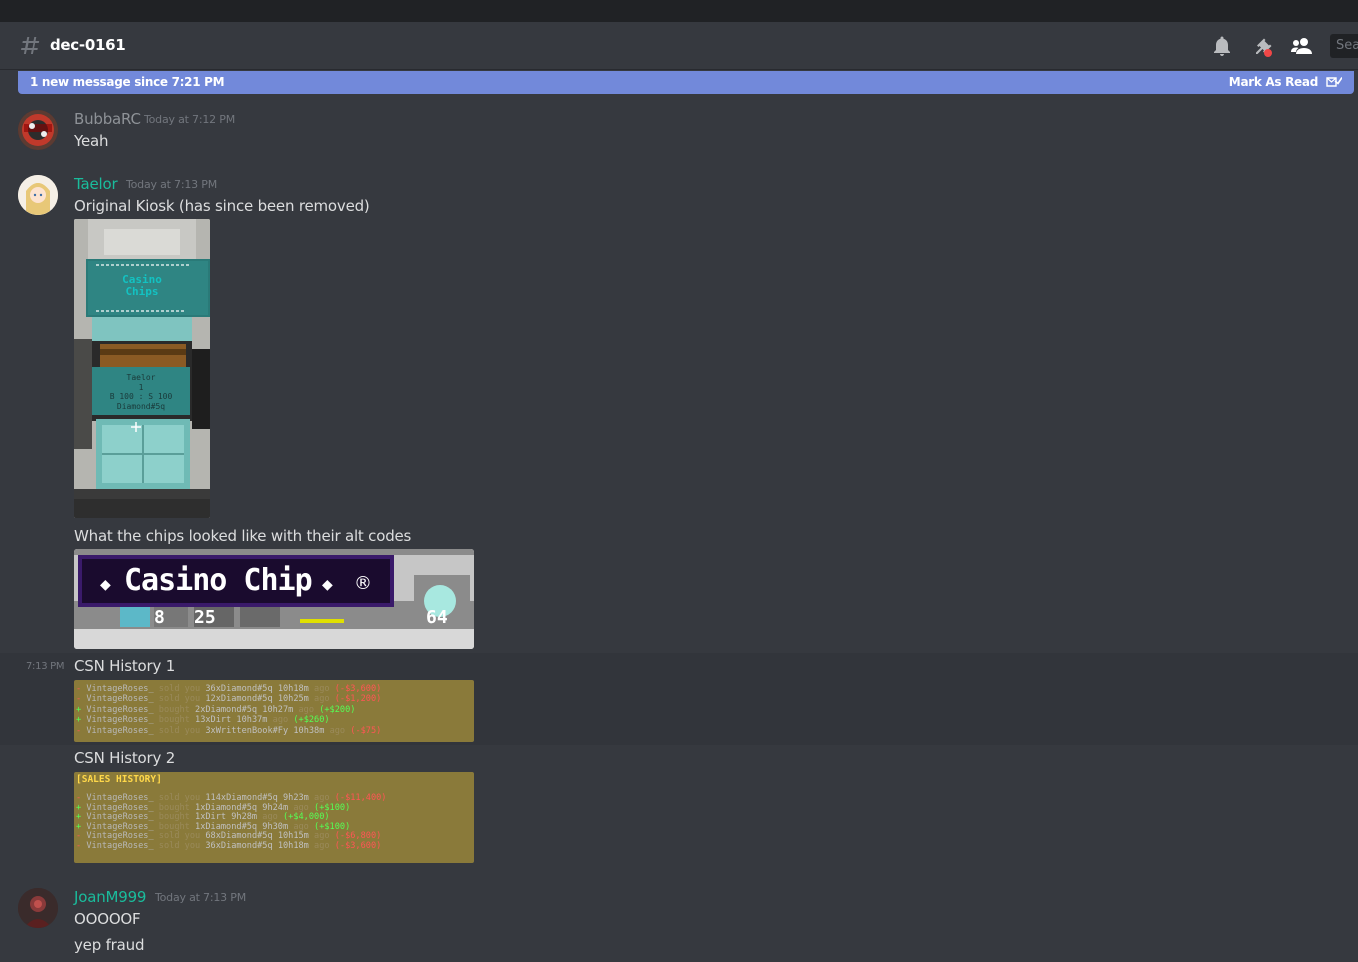  Describe the element at coordinates (360, 798) in the screenshot. I see `history-amount: (-$11,400)` at that location.